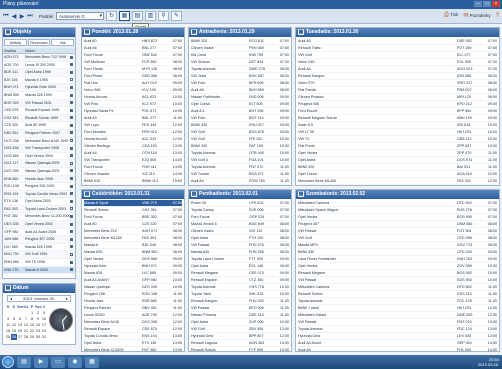 Image resolution: width=502 pixels, height=369 pixels. Describe the element at coordinates (133, 294) in the screenshot. I see `appointment-row: Peugeot 206 EGU 108 11:00` at that location.